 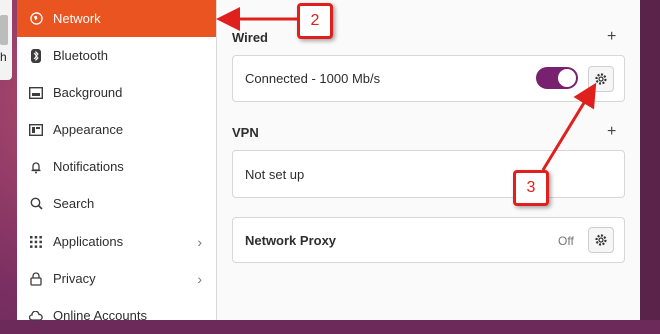 What do you see at coordinates (569, 126) in the screenshot?
I see `arrow-to-wired-settings` at bounding box center [569, 126].